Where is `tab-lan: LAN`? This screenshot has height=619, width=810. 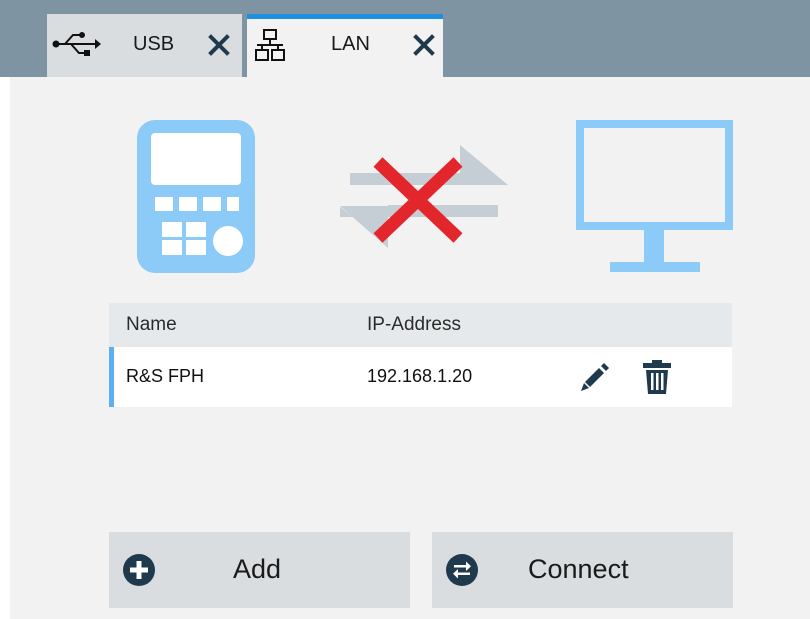 tab-lan: LAN is located at coordinates (345, 45).